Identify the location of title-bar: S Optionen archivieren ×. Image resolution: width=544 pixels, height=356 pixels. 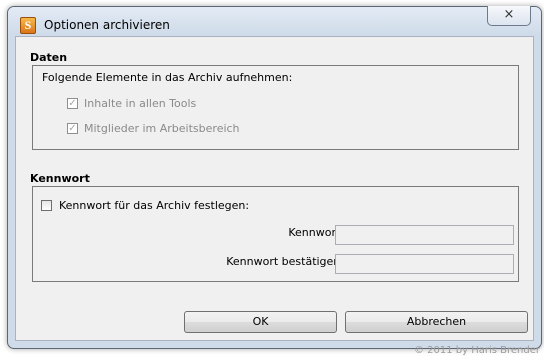
(274, 20).